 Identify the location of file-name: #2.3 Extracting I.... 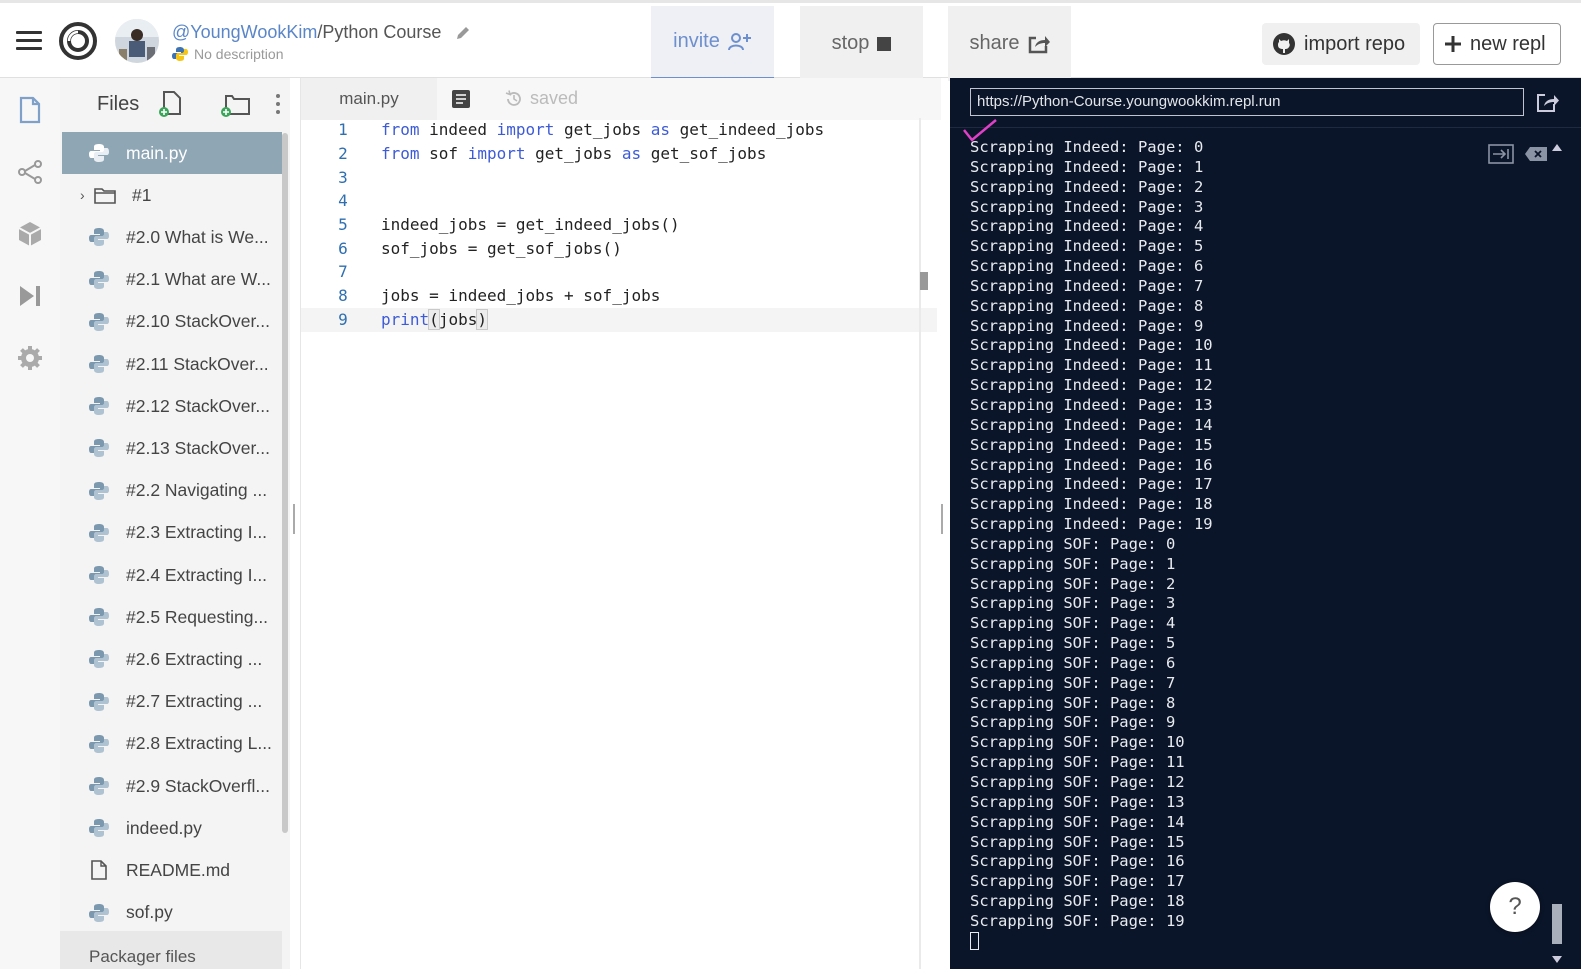
(197, 532).